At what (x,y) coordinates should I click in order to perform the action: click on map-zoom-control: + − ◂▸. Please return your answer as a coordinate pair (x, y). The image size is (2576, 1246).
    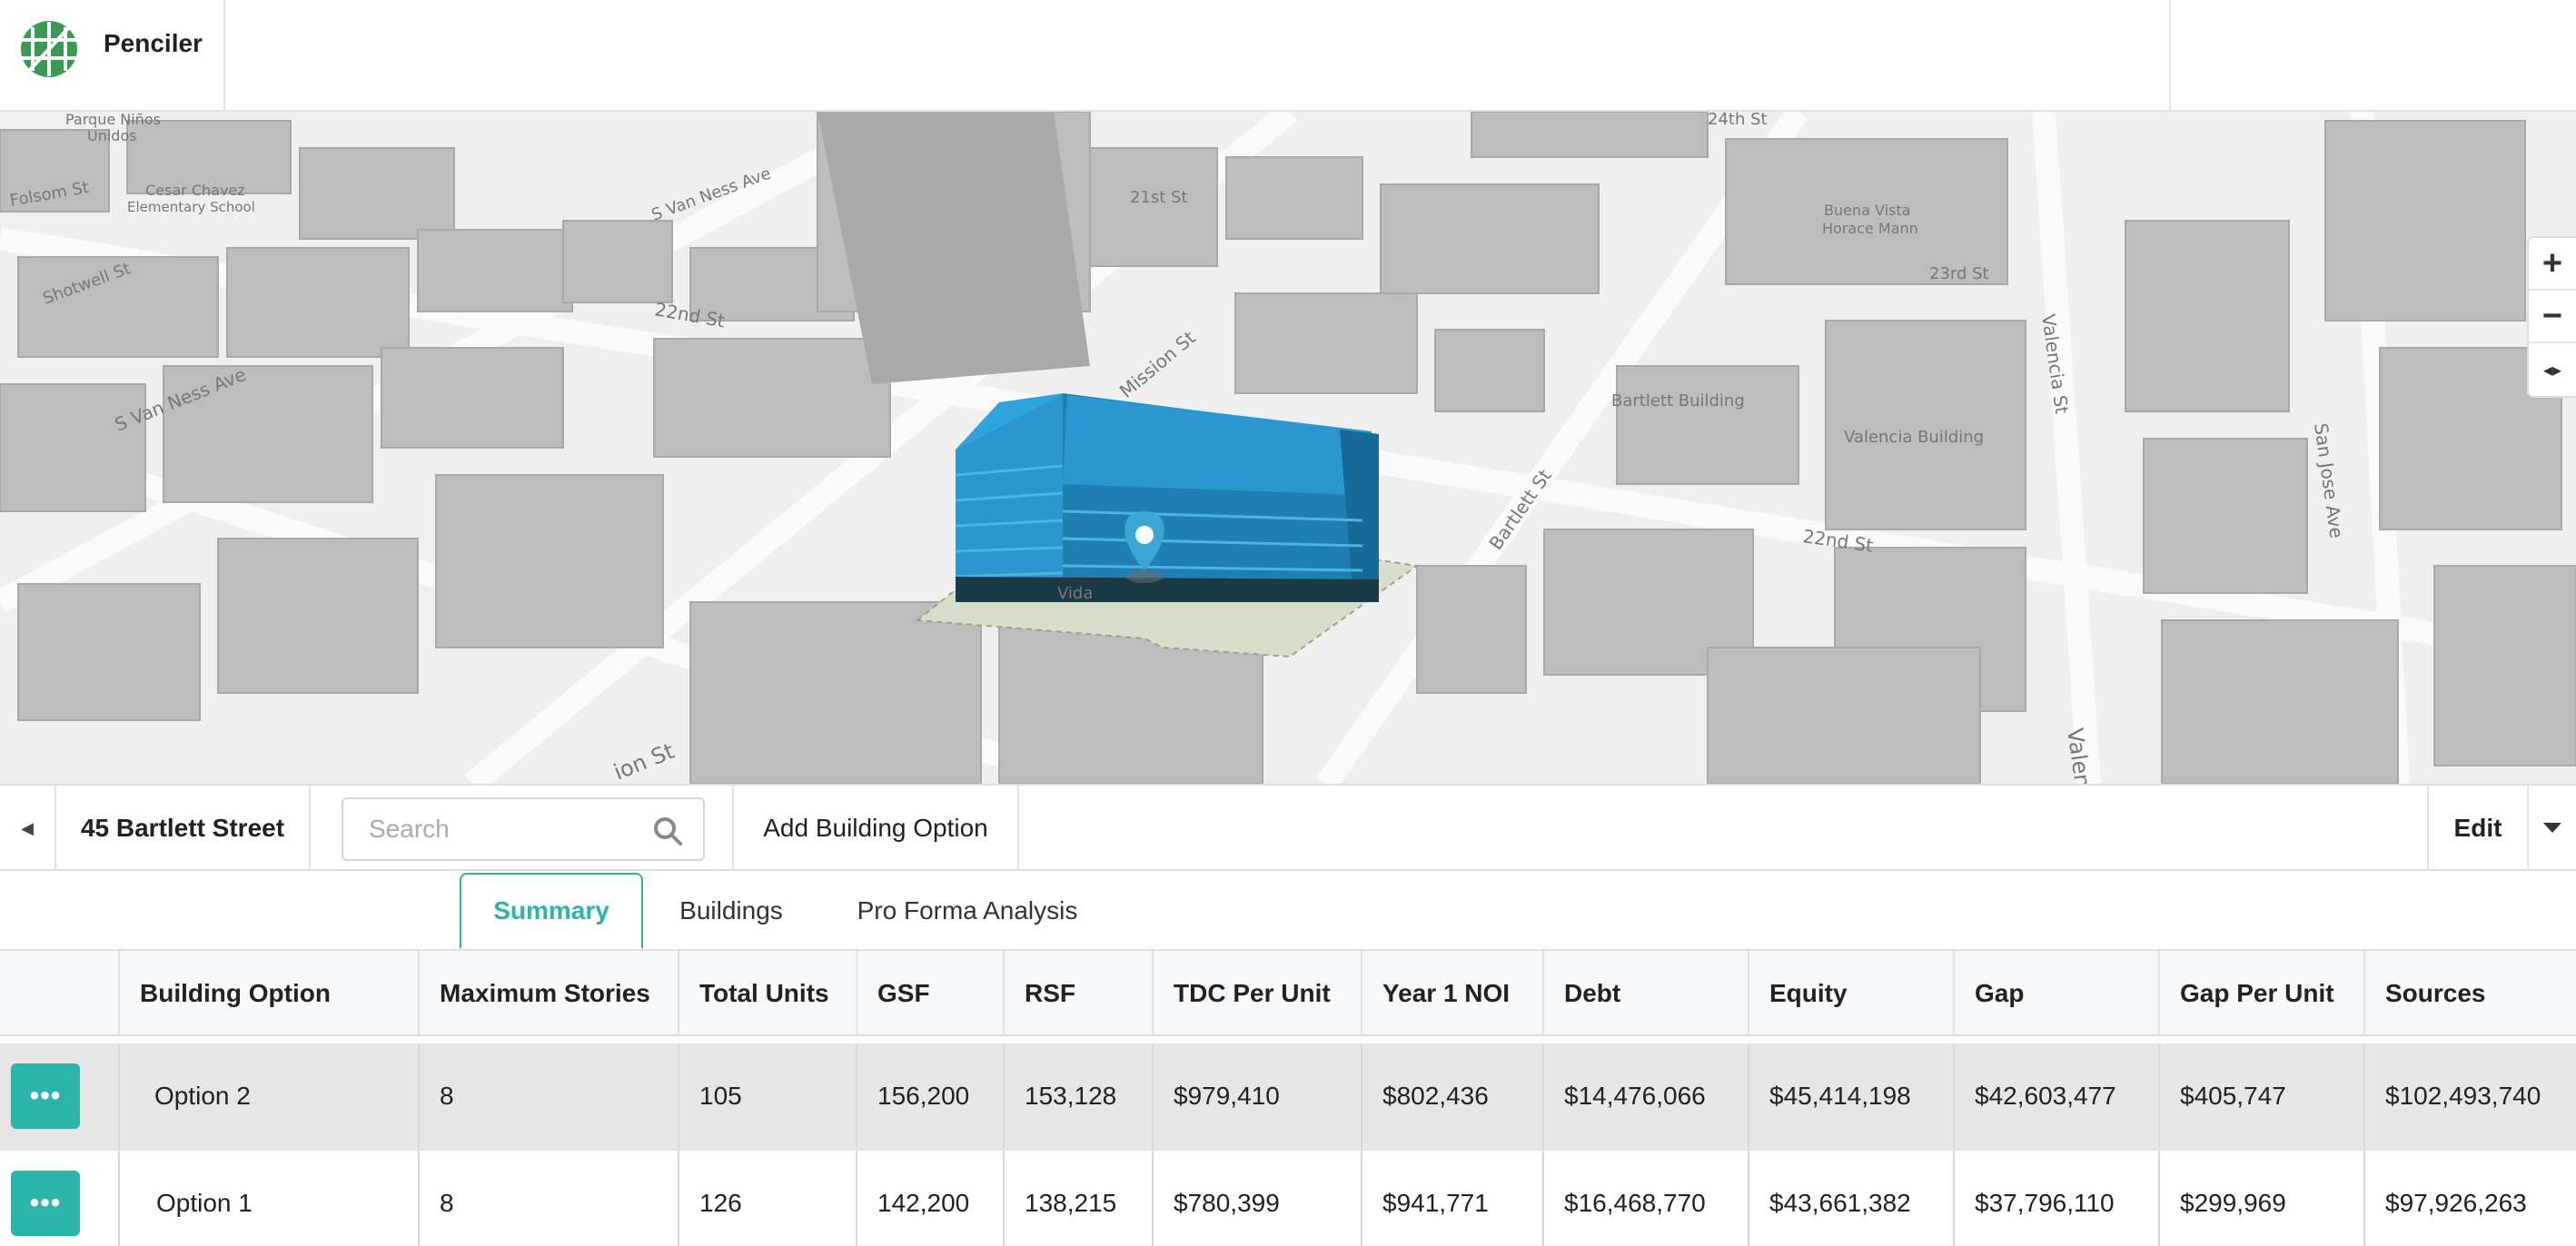
    Looking at the image, I should click on (2551, 317).